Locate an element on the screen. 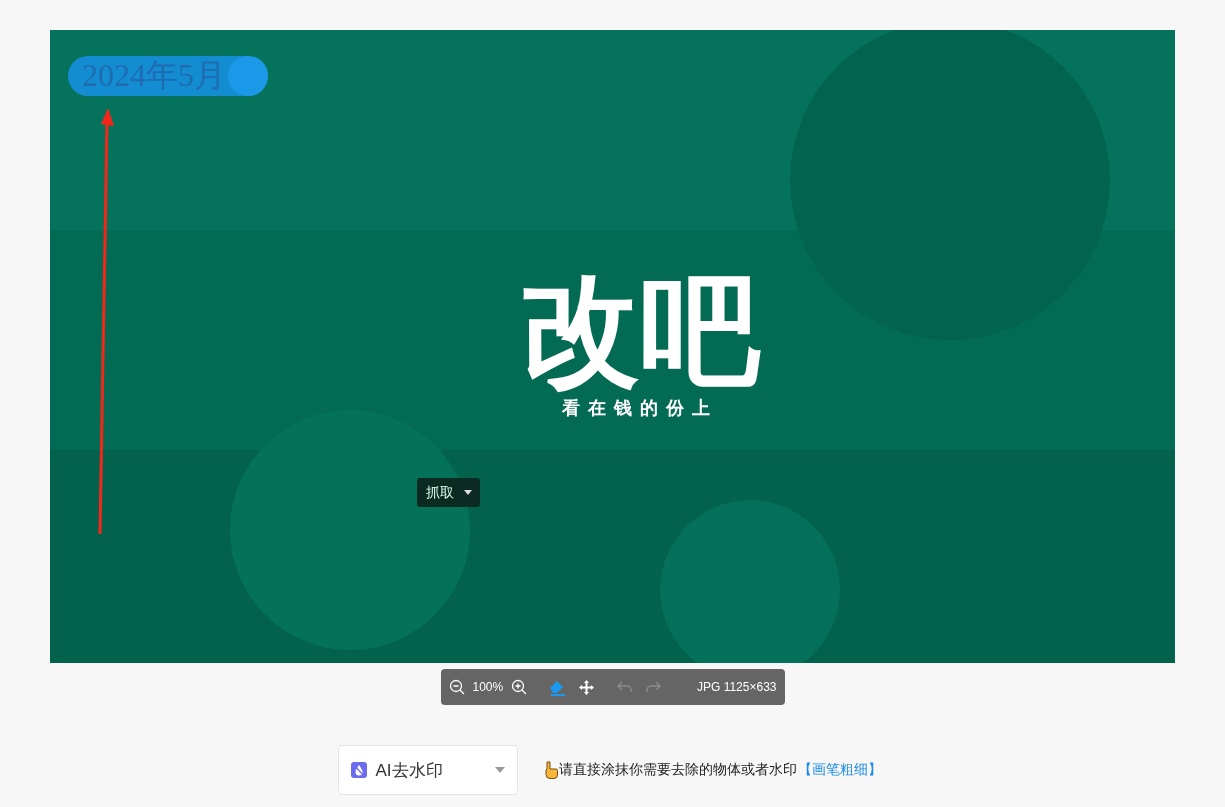 This screenshot has height=807, width=1225. drop-icon is located at coordinates (358, 770).